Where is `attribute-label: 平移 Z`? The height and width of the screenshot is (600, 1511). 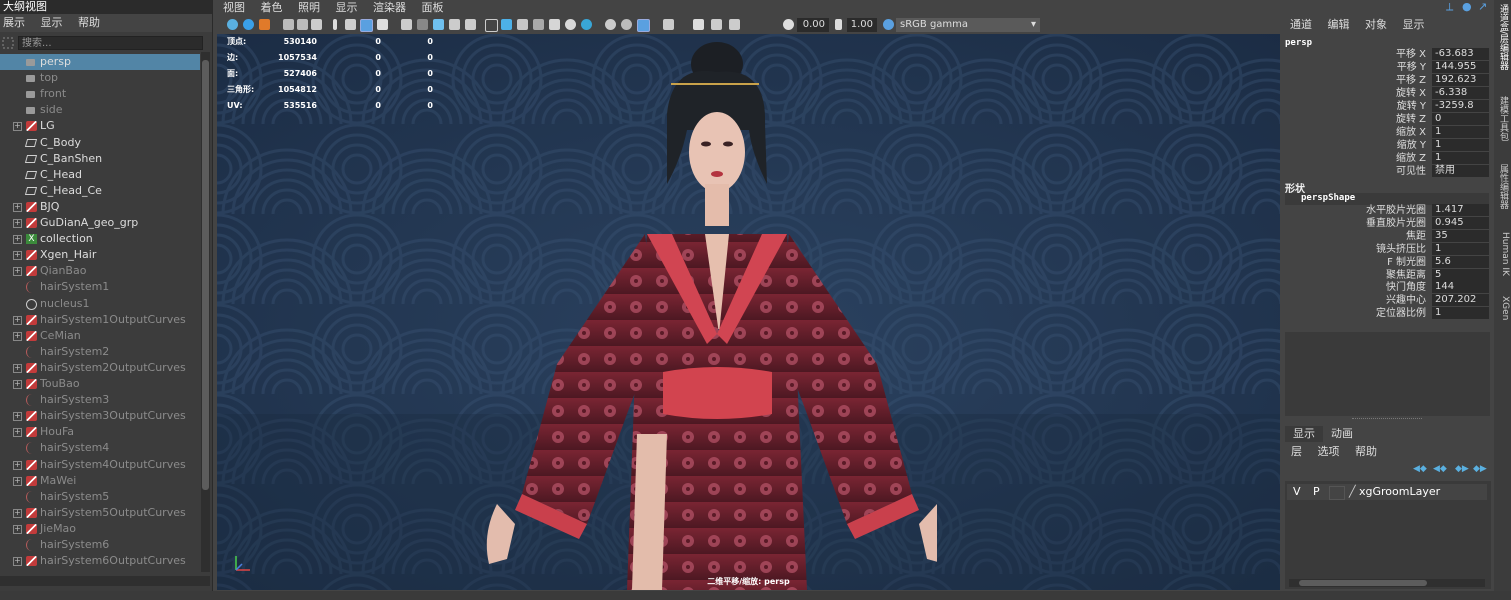 attribute-label: 平移 Z is located at coordinates (1411, 80).